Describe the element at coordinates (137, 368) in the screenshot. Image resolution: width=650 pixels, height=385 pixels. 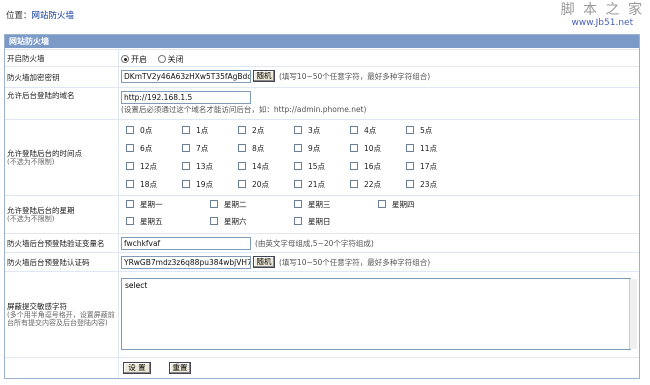
I see `submit-button: 设 置` at that location.